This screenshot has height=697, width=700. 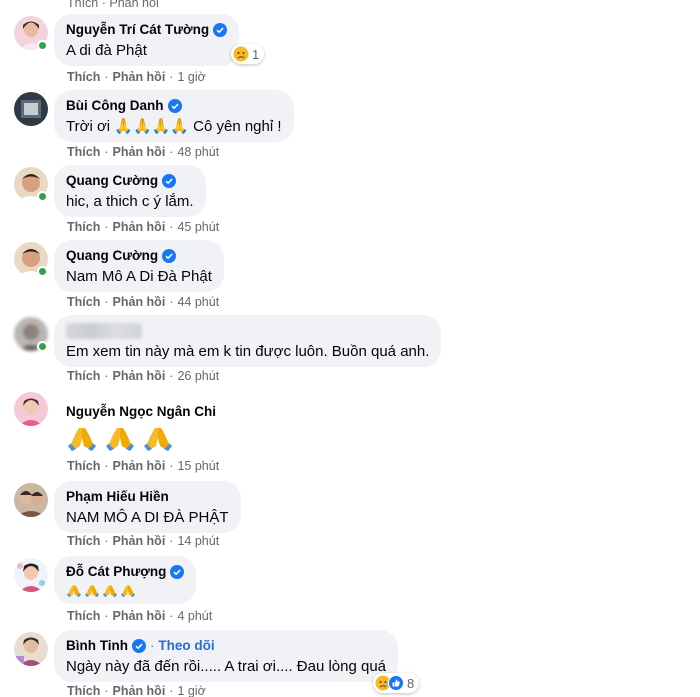 I want to click on comment-actions: Thích · Phản hồi · 45 phút, so click(x=143, y=227).